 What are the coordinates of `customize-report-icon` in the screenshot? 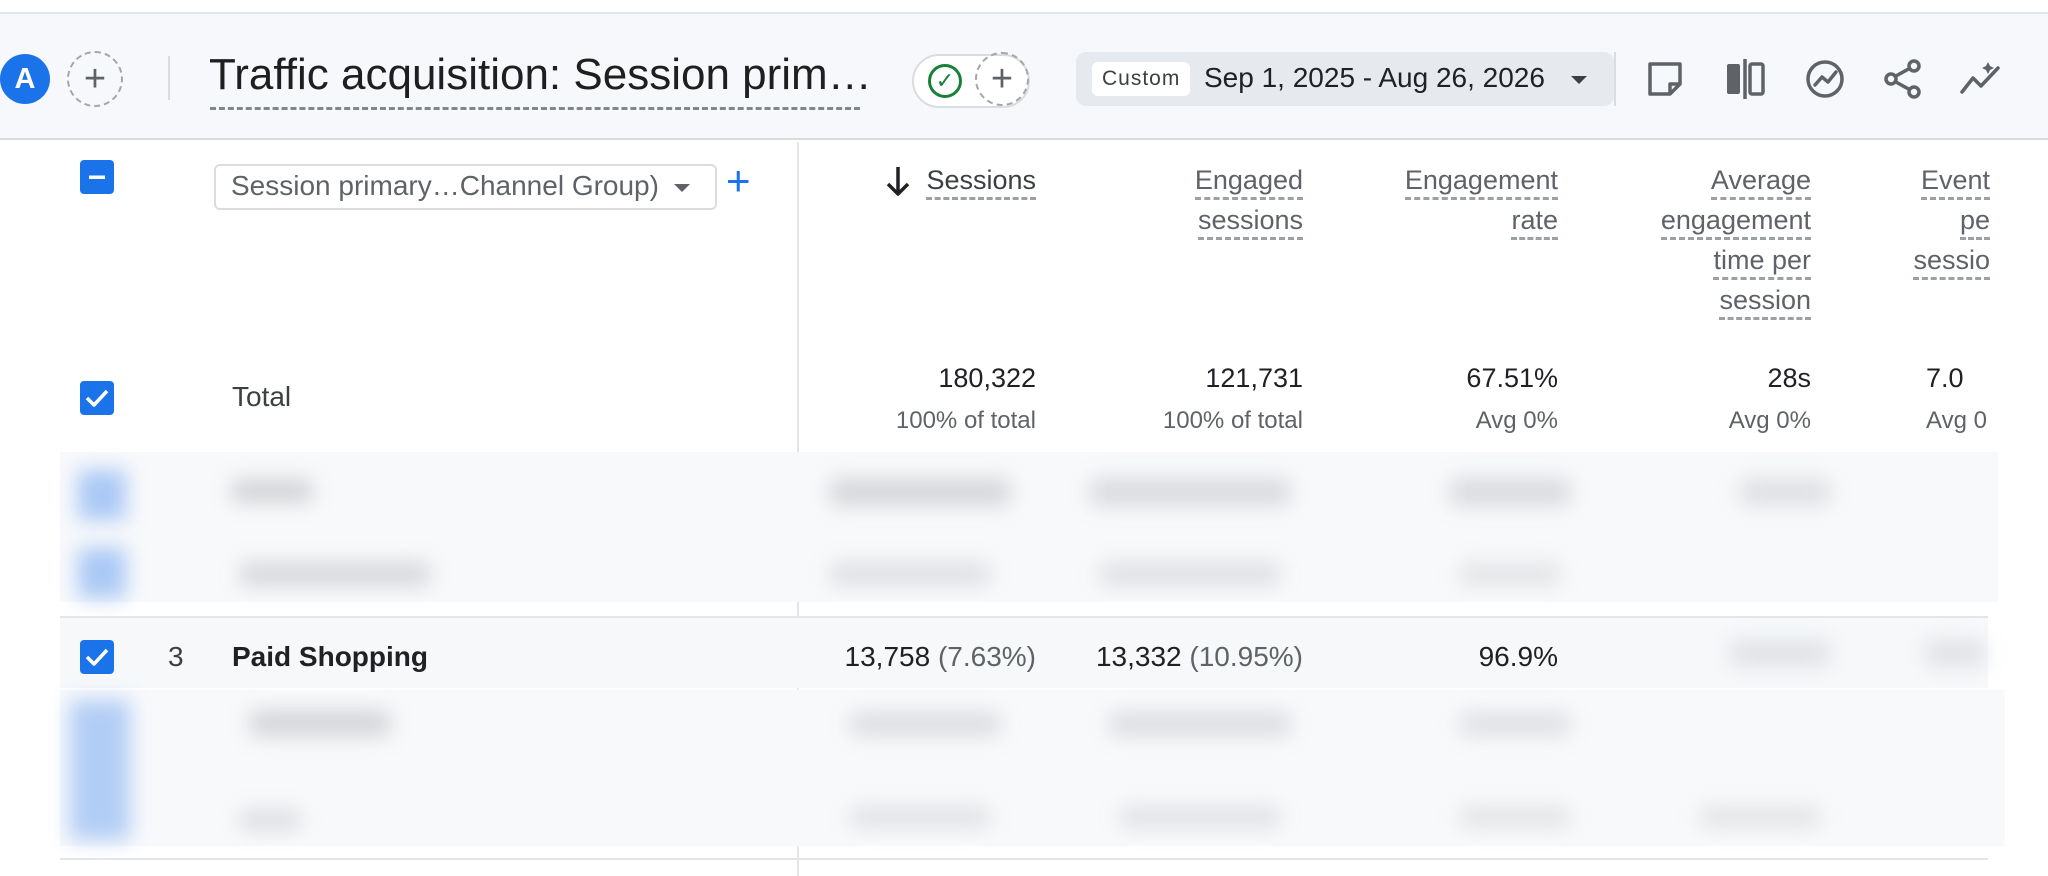 It's located at (1665, 79).